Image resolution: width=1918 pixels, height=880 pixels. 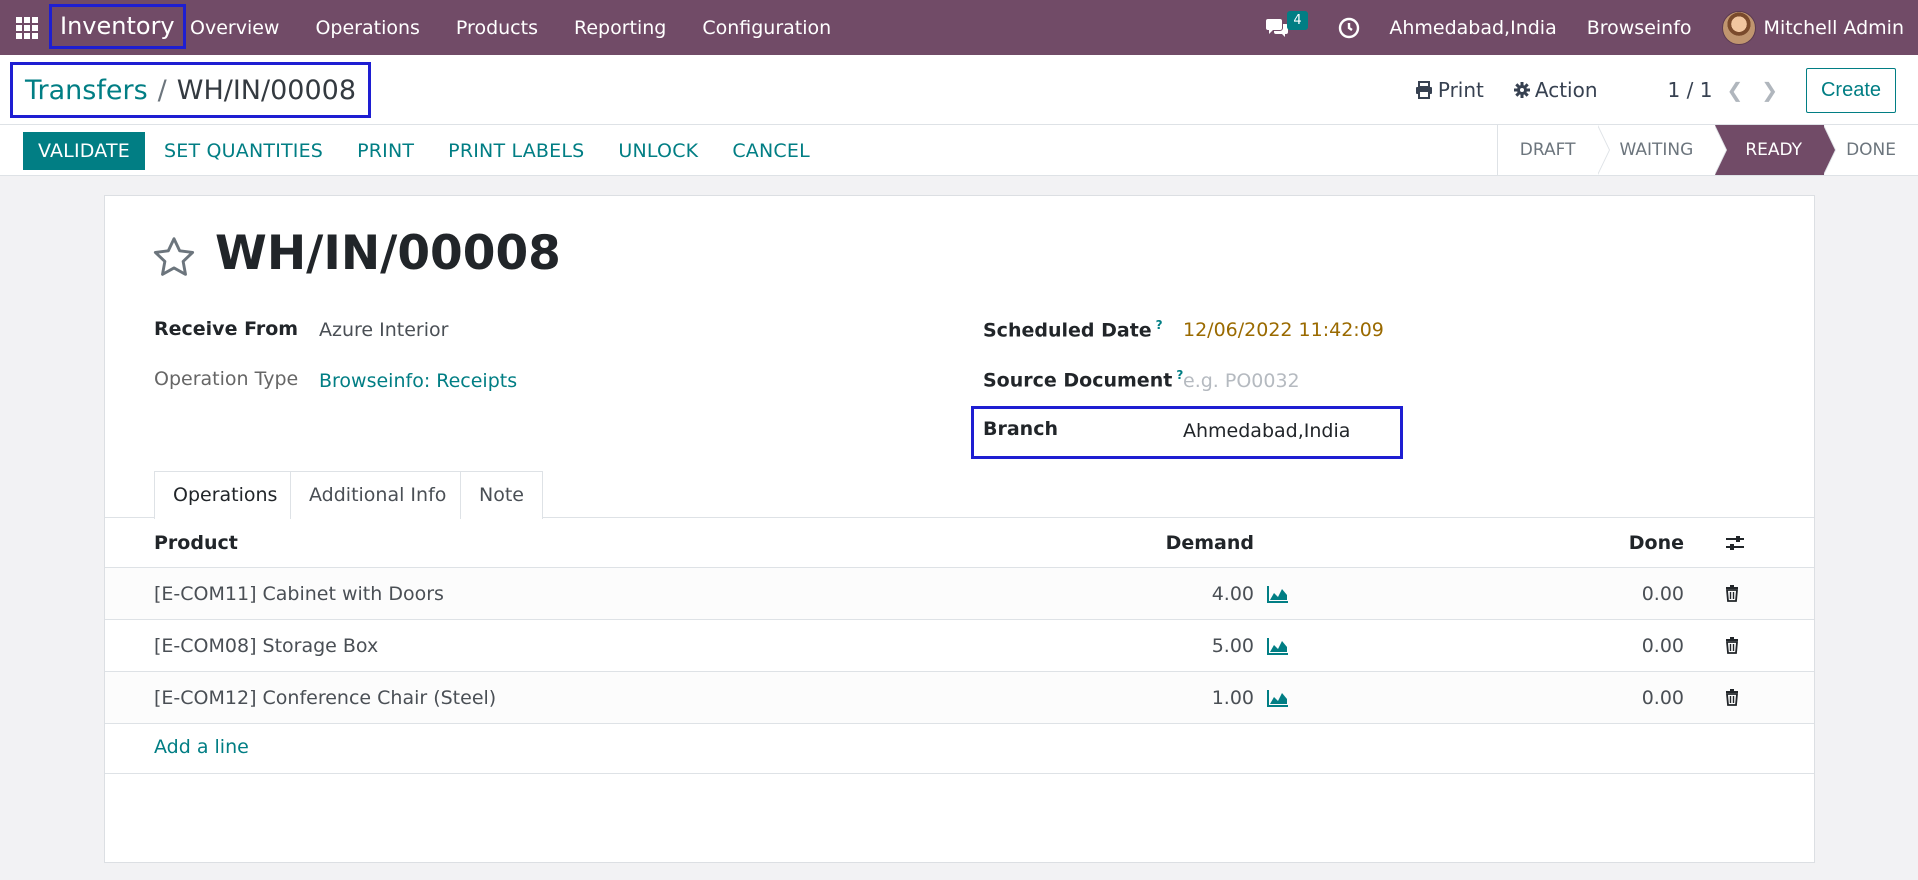 I want to click on create-button: Create, so click(x=1850, y=90).